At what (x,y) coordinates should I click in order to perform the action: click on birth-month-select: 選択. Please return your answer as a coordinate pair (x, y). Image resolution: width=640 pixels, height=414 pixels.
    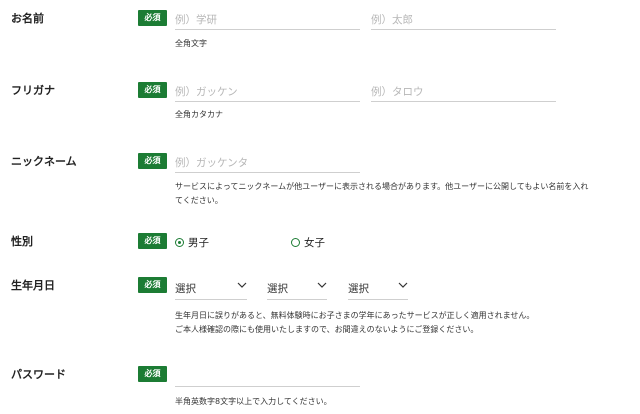
    Looking at the image, I should click on (297, 289).